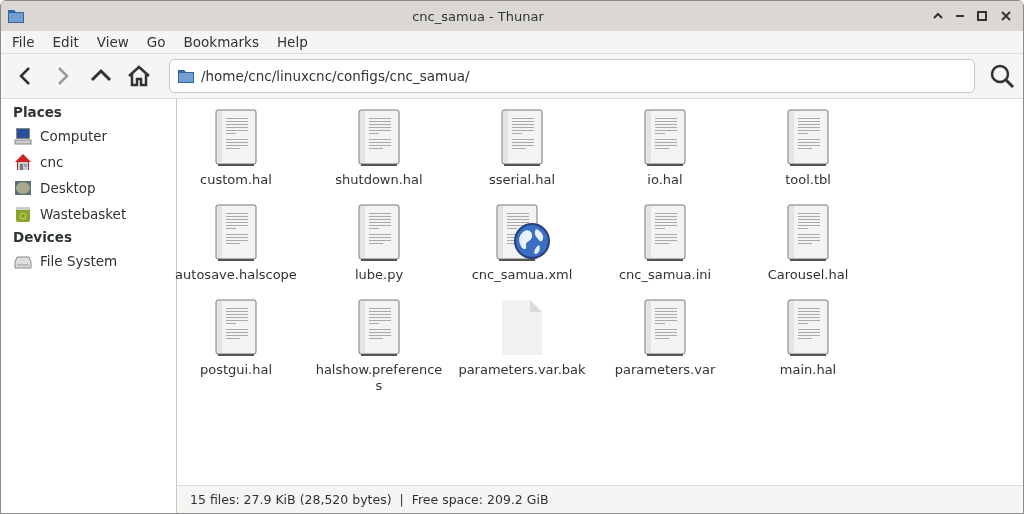 Image resolution: width=1024 pixels, height=514 pixels. I want to click on maximize-button, so click(982, 16).